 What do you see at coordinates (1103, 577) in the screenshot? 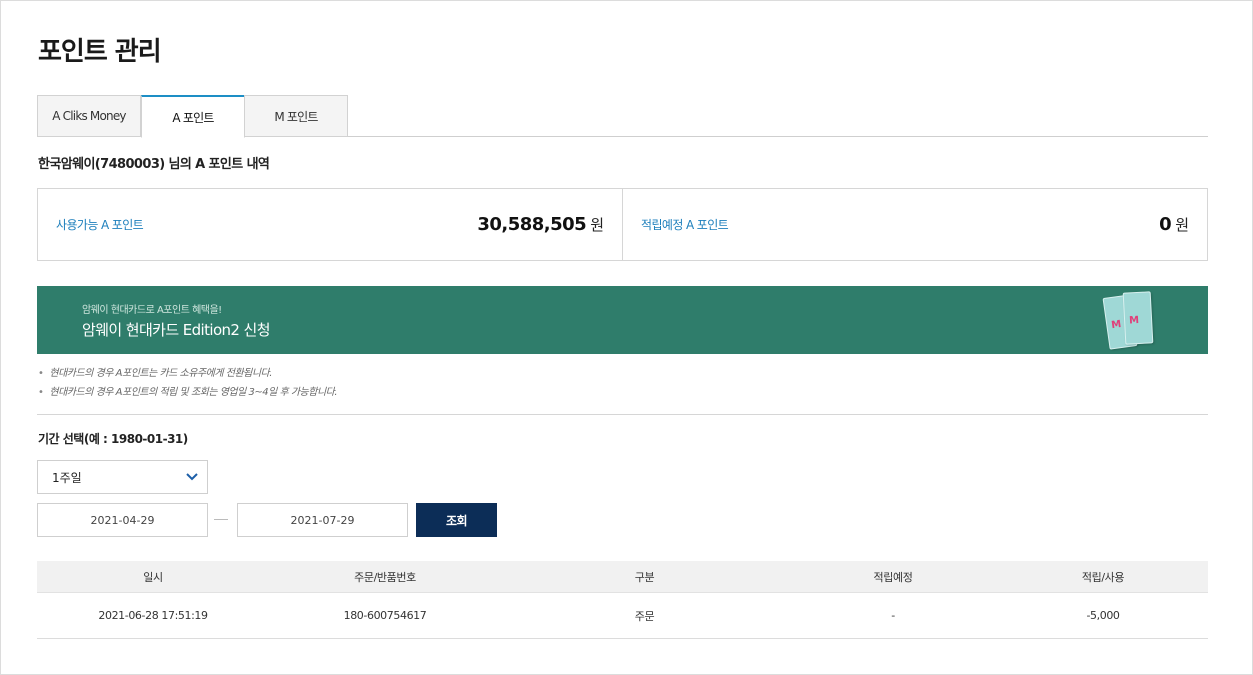
I see `column-header-earn-use: 적립/사용` at bounding box center [1103, 577].